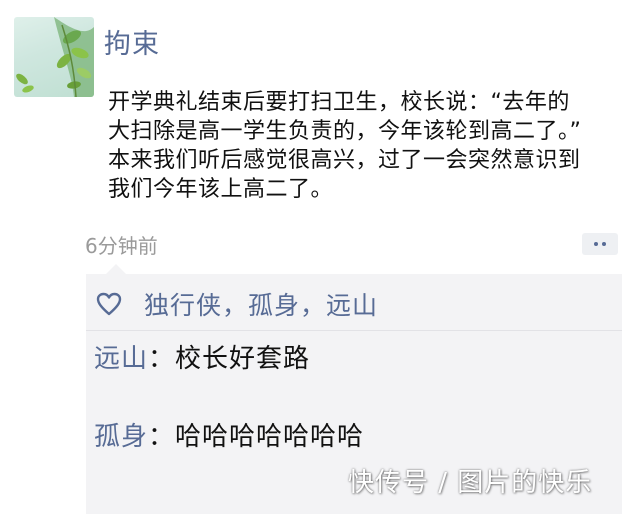  Describe the element at coordinates (470, 483) in the screenshot. I see `watermark: 快传号 / 图片的快乐` at that location.